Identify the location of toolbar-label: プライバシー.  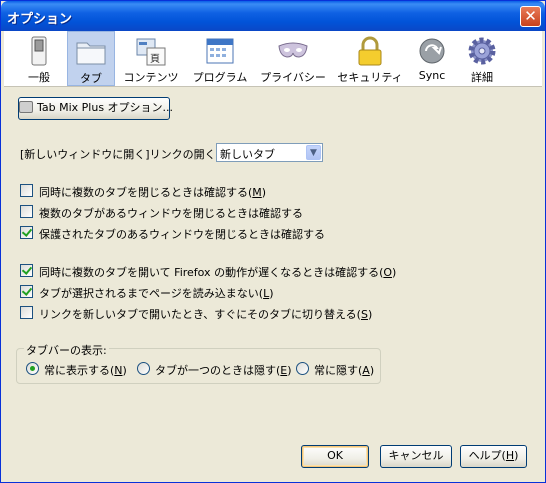
(293, 77).